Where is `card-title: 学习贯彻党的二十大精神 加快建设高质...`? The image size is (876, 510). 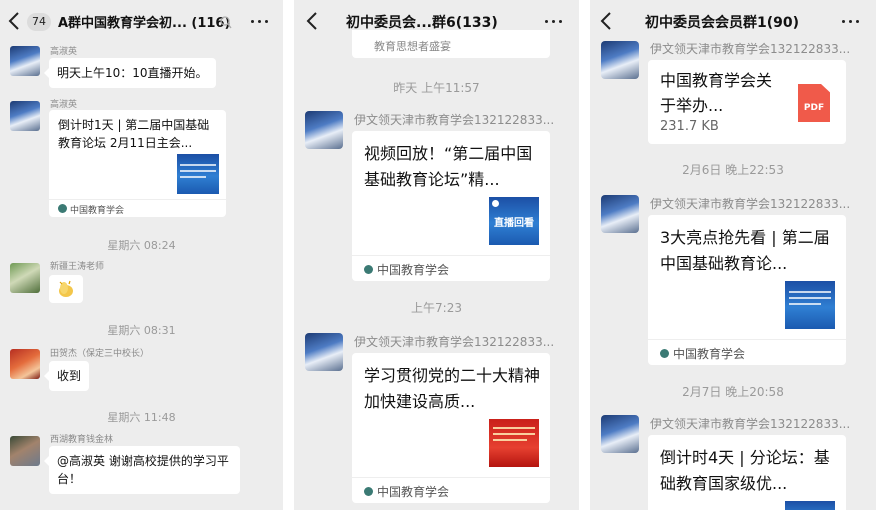
card-title: 学习贯彻党的二十大精神 加快建设高质... is located at coordinates (452, 388).